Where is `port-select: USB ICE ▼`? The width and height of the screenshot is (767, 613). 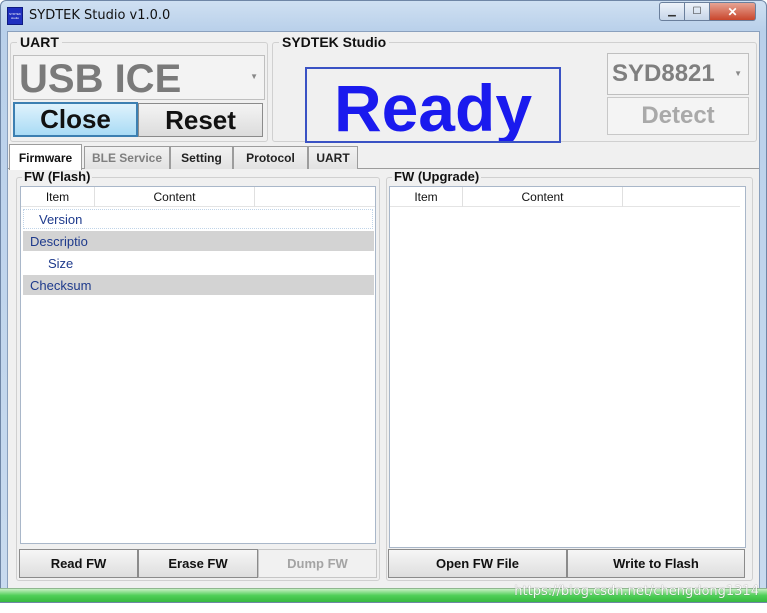
port-select: USB ICE ▼ is located at coordinates (139, 77).